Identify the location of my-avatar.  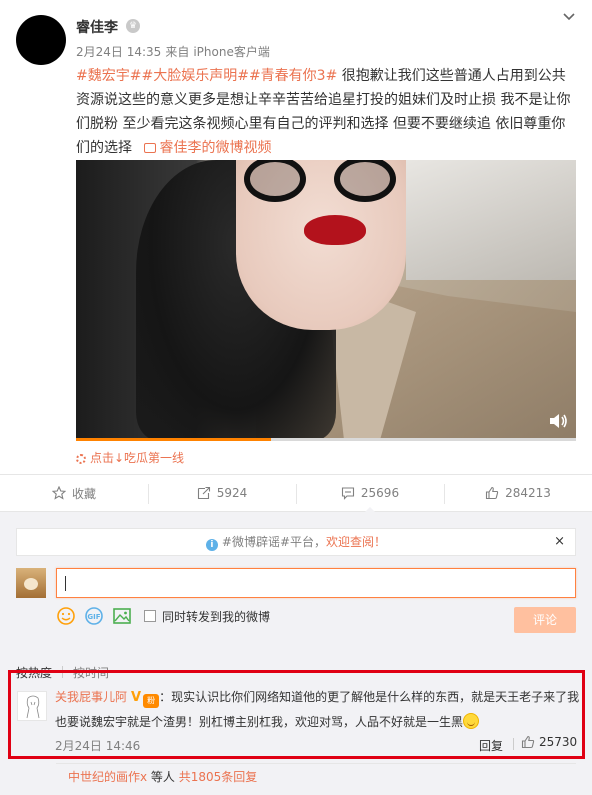
(31, 583).